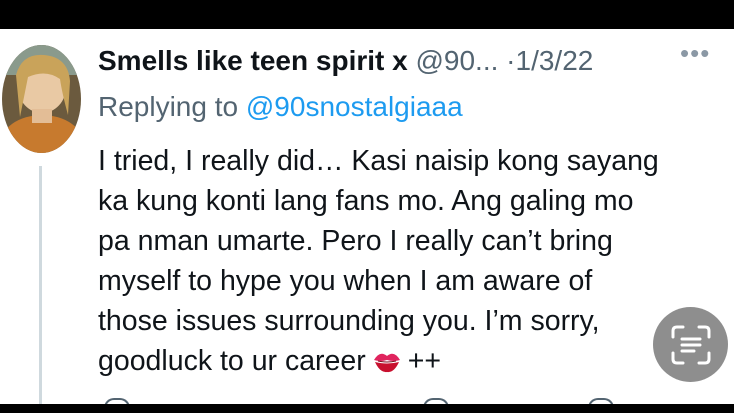 The width and height of the screenshot is (734, 413). What do you see at coordinates (367, 408) in the screenshot?
I see `bottom-strip` at bounding box center [367, 408].